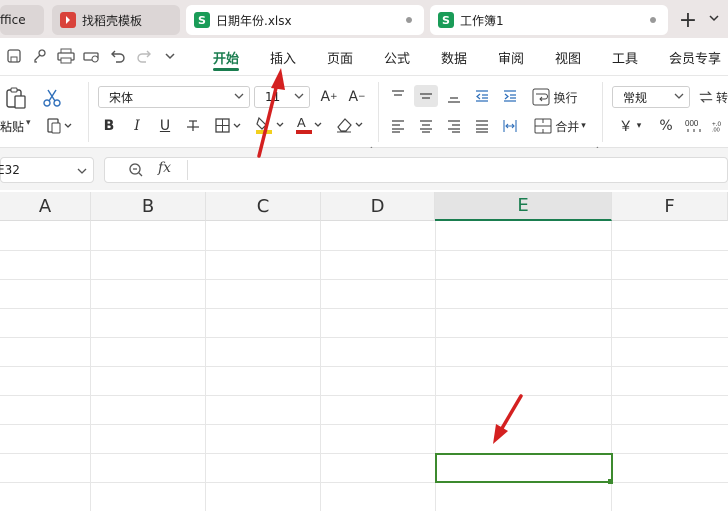  Describe the element at coordinates (254, 20) in the screenshot. I see `tab-label: 日期年份.xlsx` at that location.